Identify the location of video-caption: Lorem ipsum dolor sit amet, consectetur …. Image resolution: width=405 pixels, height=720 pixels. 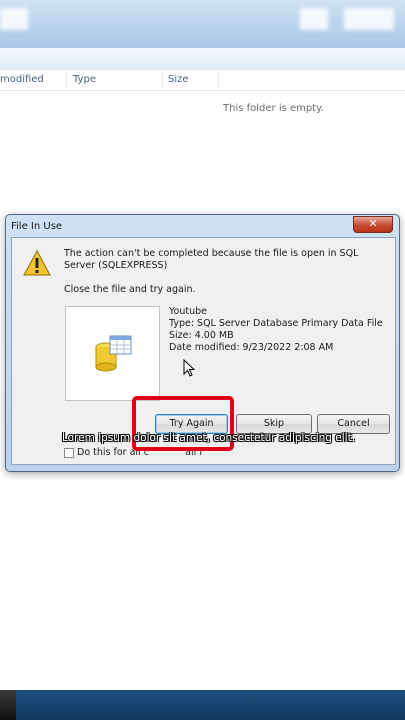
(209, 438).